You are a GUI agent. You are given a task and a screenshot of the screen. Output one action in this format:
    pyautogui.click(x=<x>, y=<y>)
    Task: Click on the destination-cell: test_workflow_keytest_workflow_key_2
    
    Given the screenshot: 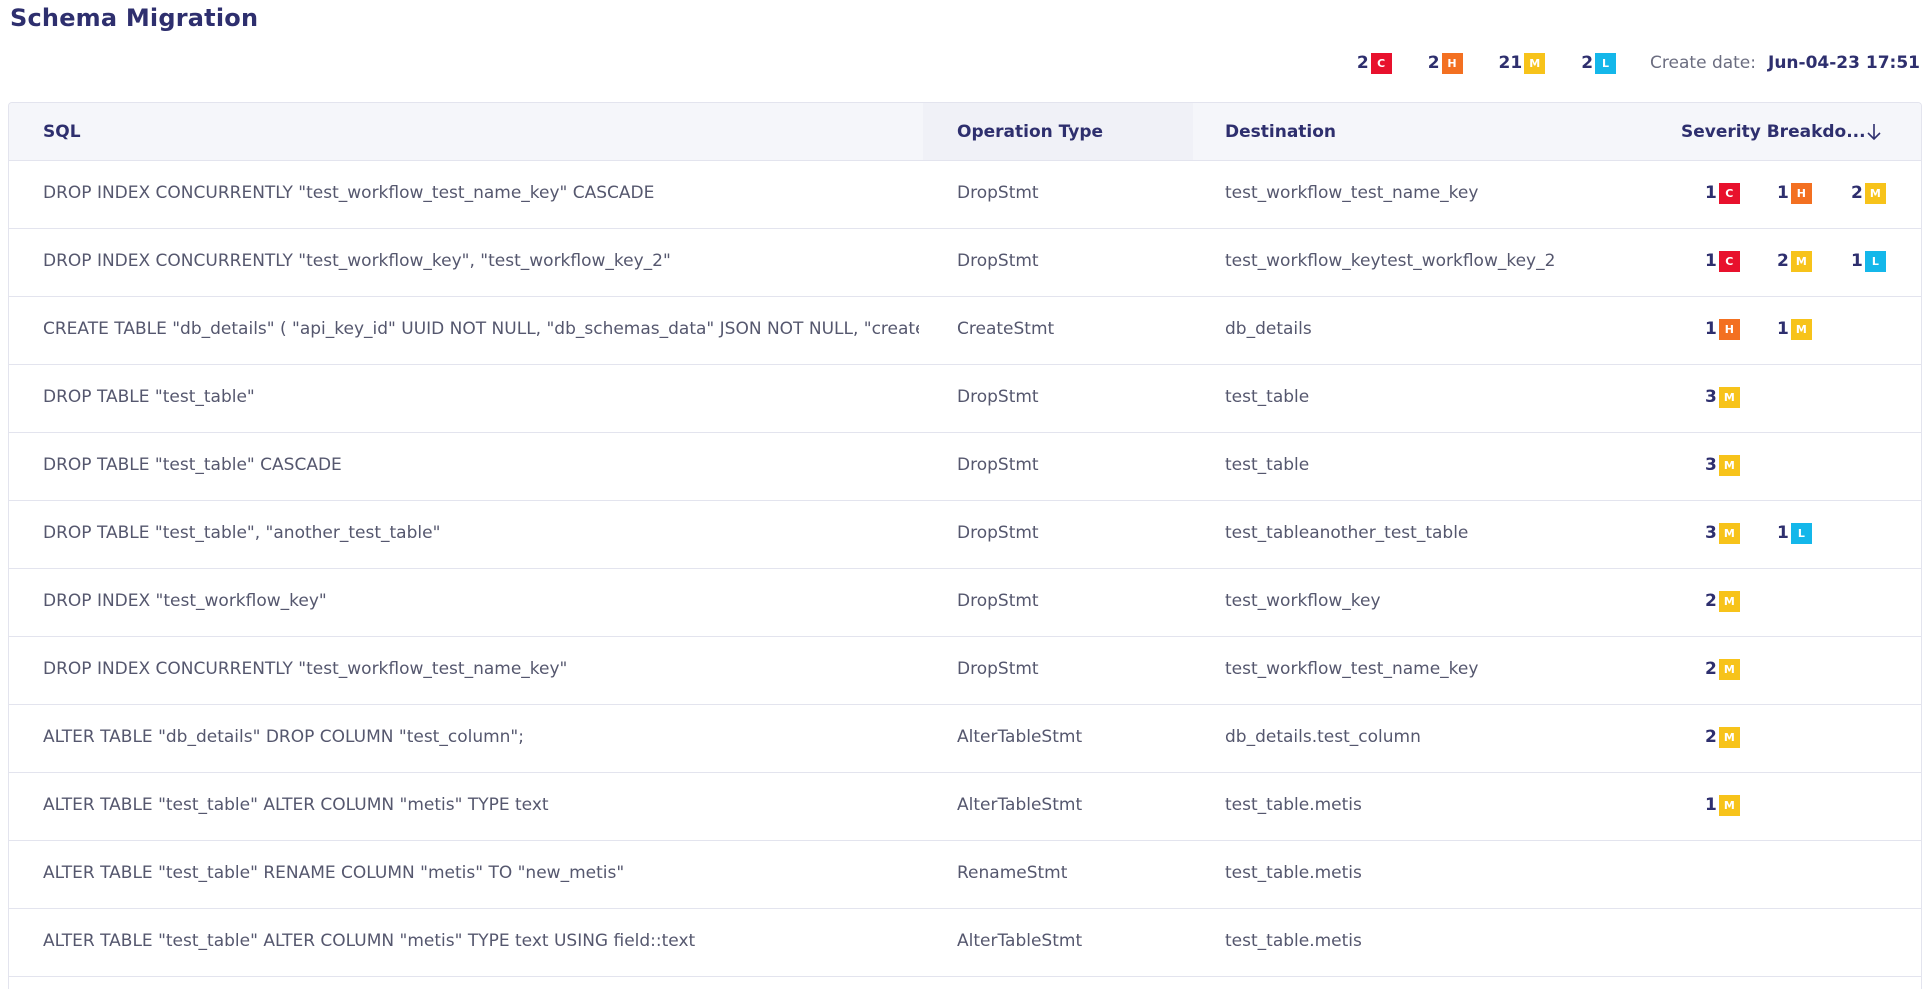 What is the action you would take?
    pyautogui.click(x=1390, y=261)
    